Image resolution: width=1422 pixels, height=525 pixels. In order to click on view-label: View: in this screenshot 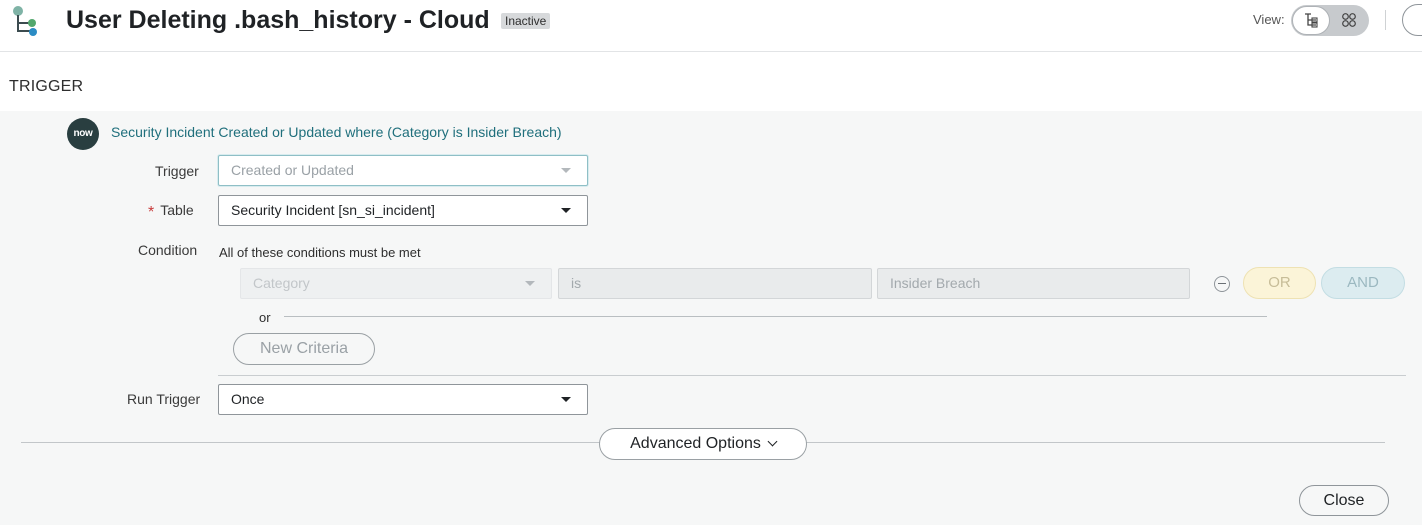, I will do `click(1269, 19)`.